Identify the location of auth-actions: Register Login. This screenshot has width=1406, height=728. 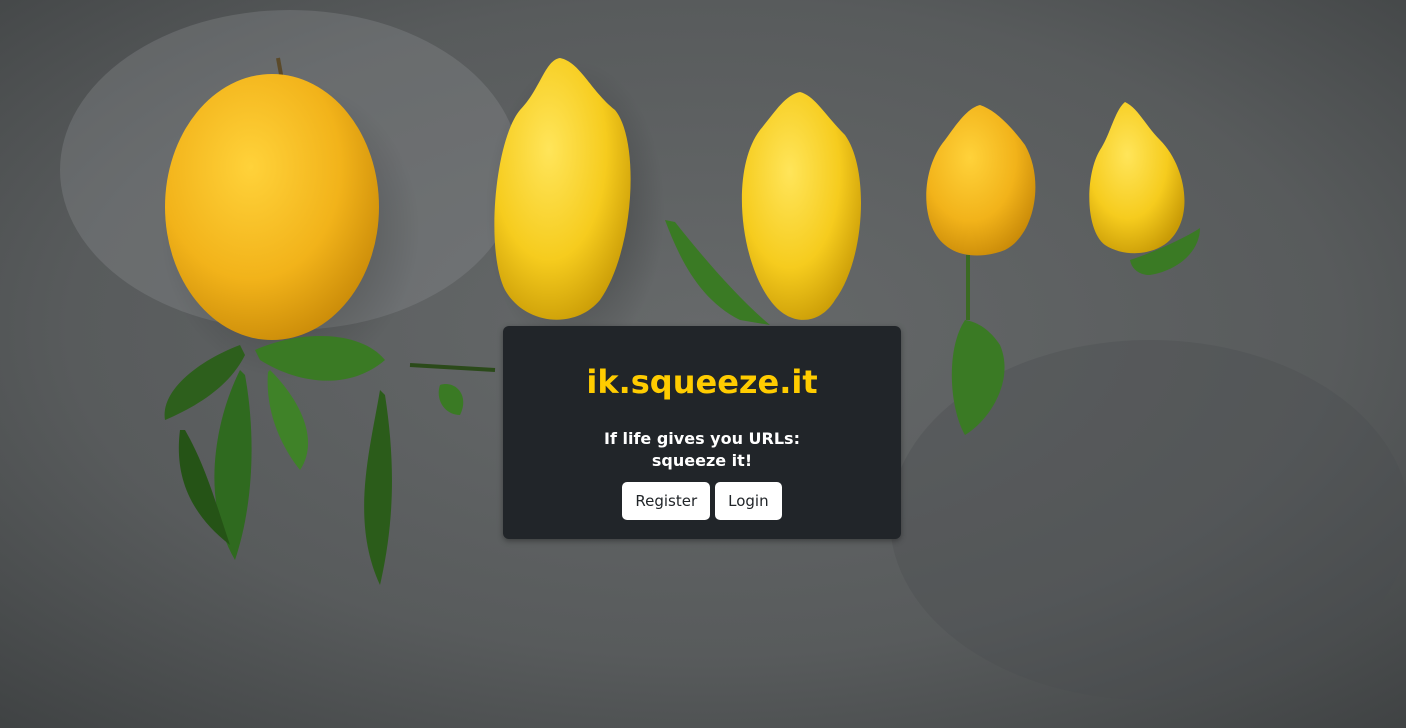
(702, 501).